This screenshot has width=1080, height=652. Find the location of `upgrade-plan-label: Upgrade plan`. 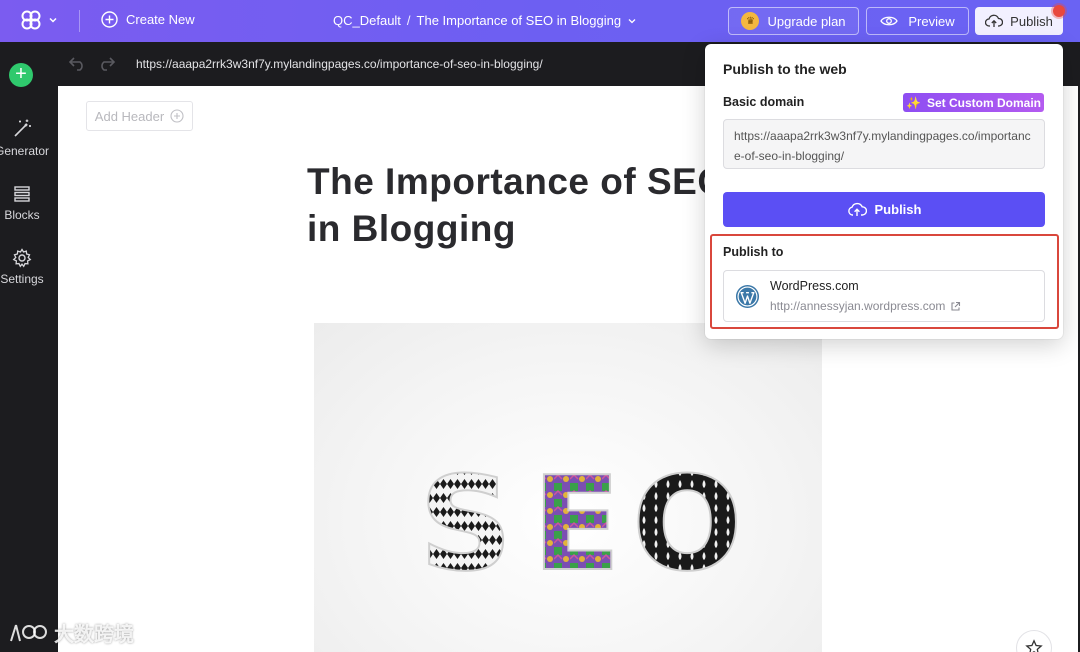

upgrade-plan-label: Upgrade plan is located at coordinates (806, 21).